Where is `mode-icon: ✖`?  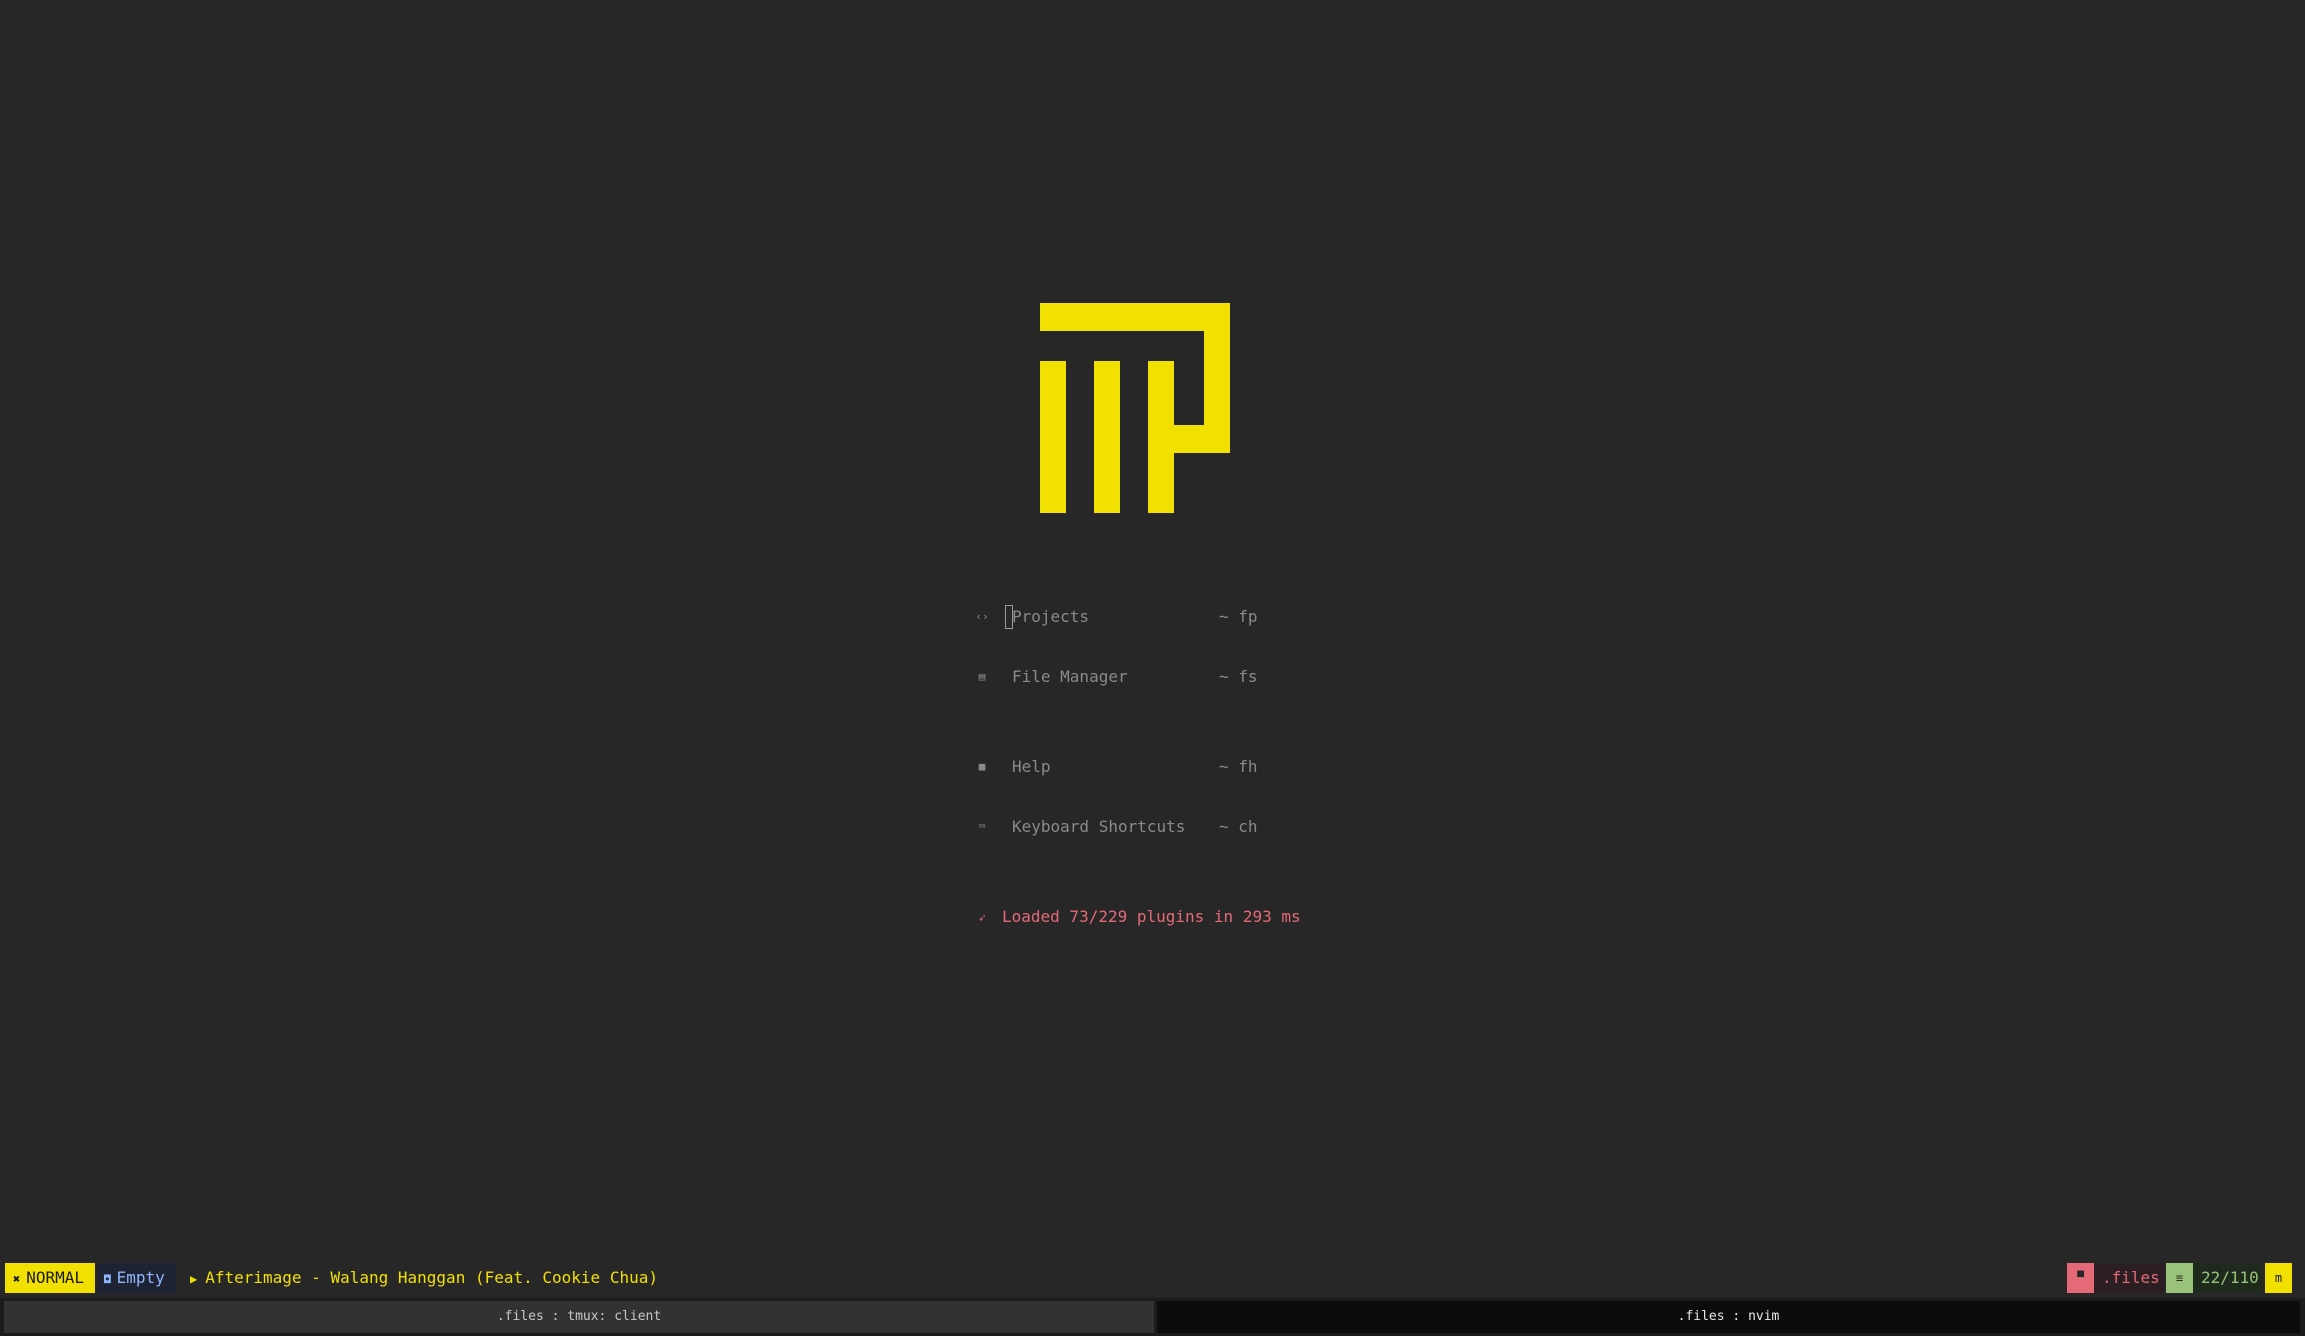 mode-icon: ✖ is located at coordinates (17, 1279).